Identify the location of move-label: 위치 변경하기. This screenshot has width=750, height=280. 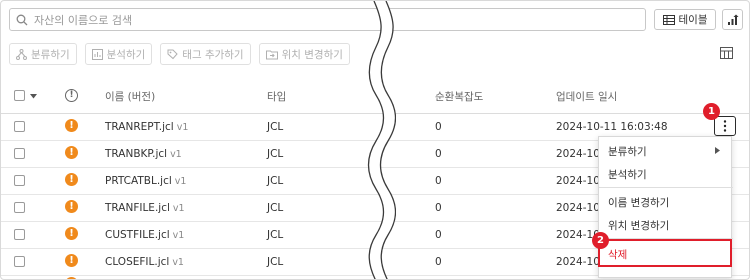
(312, 54).